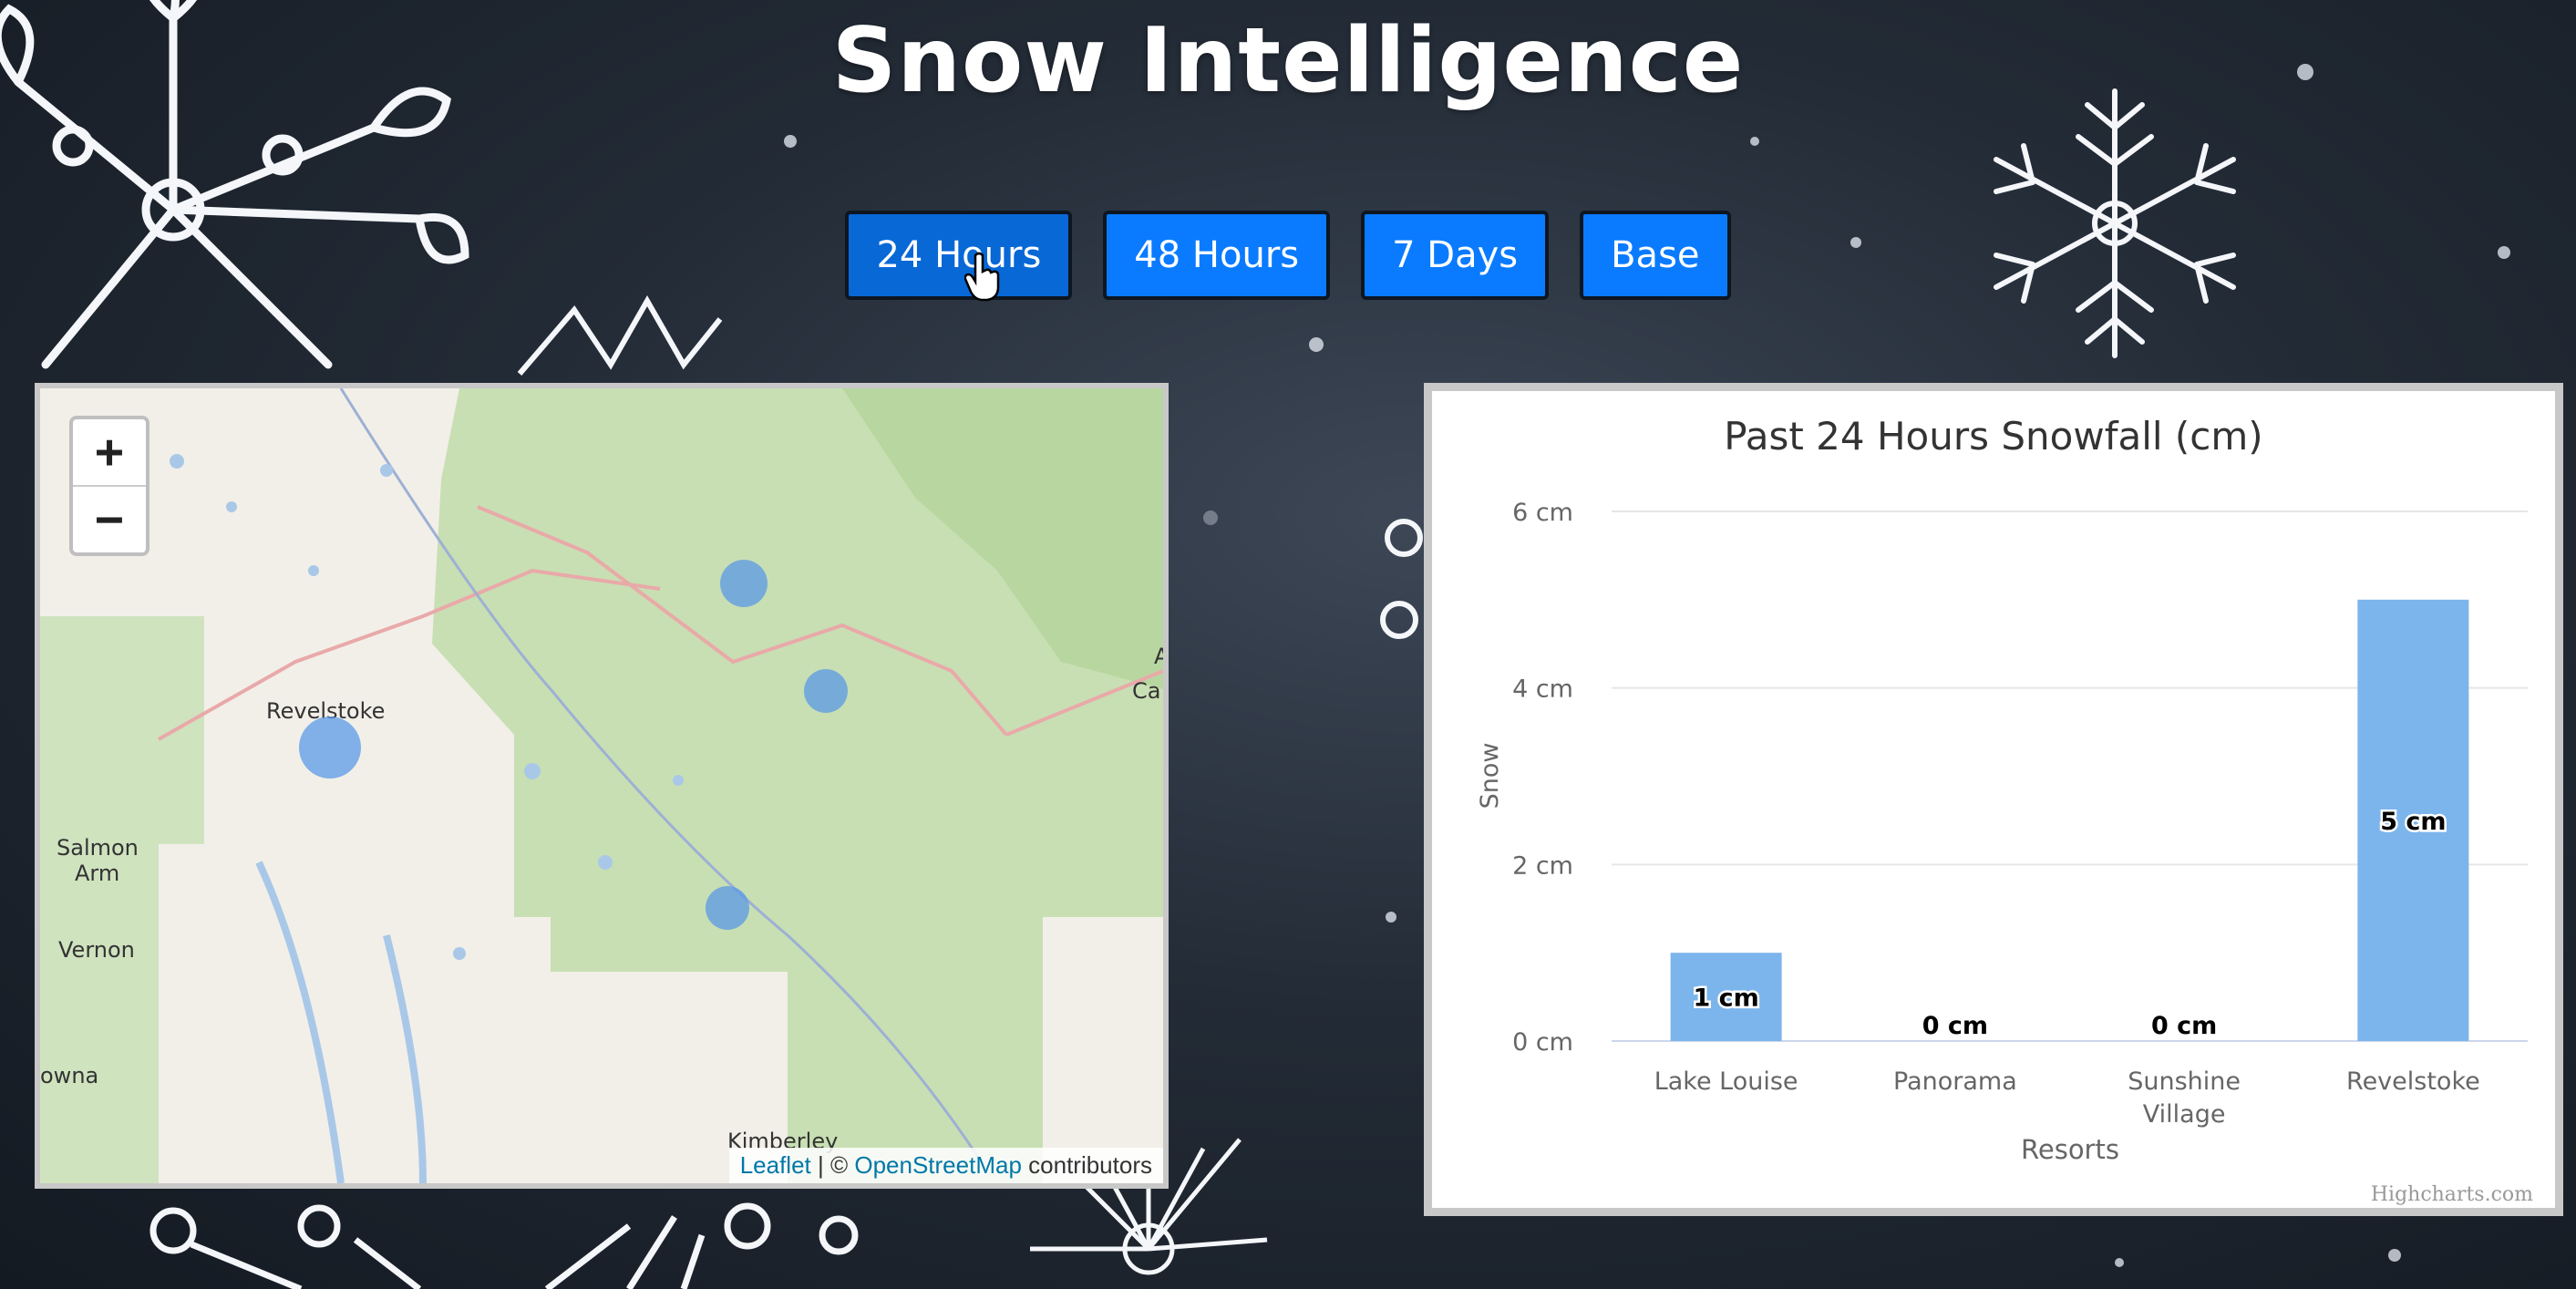  I want to click on hand-cursor-icon, so click(982, 277).